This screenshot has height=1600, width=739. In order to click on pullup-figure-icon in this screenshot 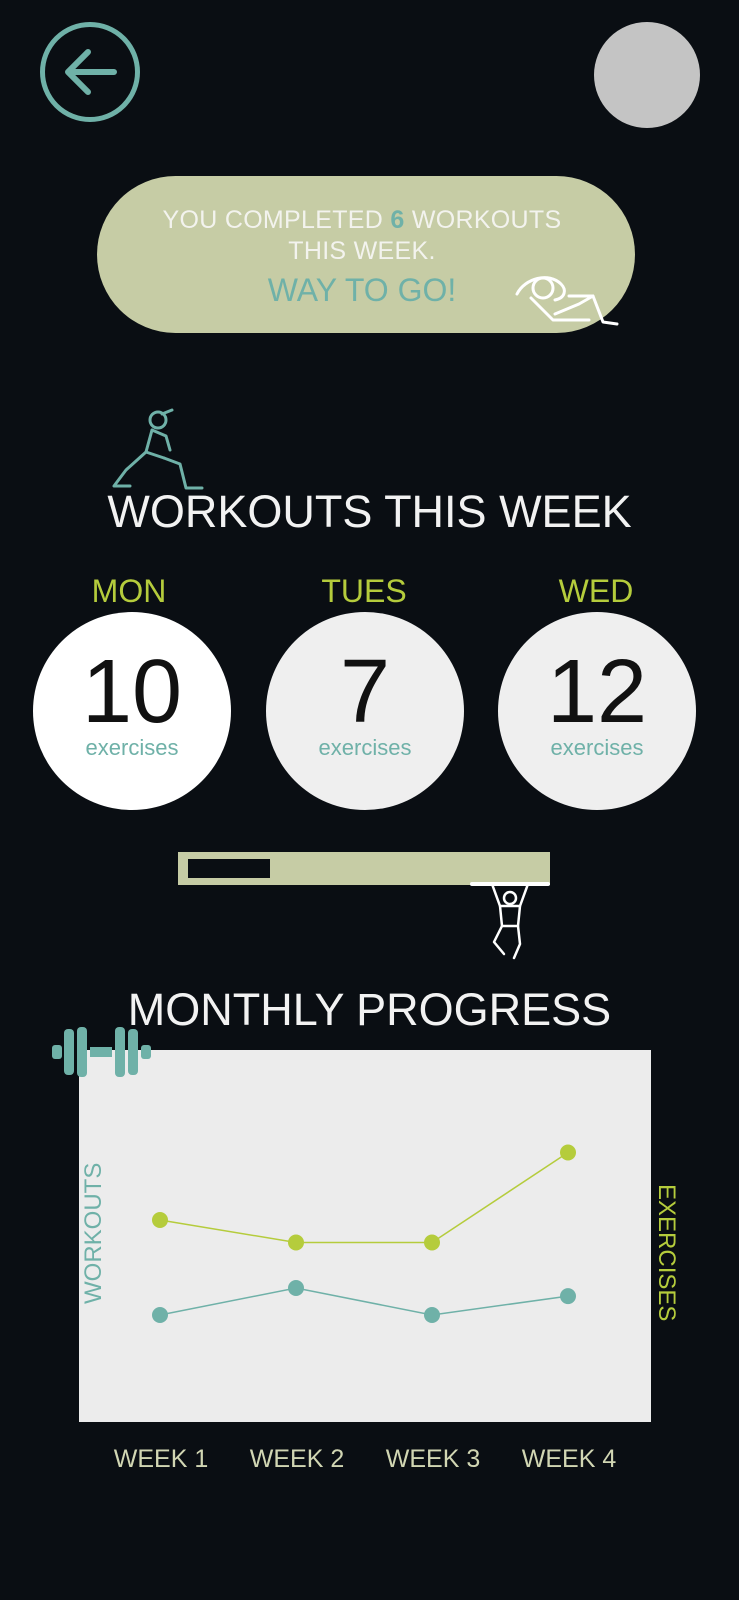, I will do `click(510, 921)`.